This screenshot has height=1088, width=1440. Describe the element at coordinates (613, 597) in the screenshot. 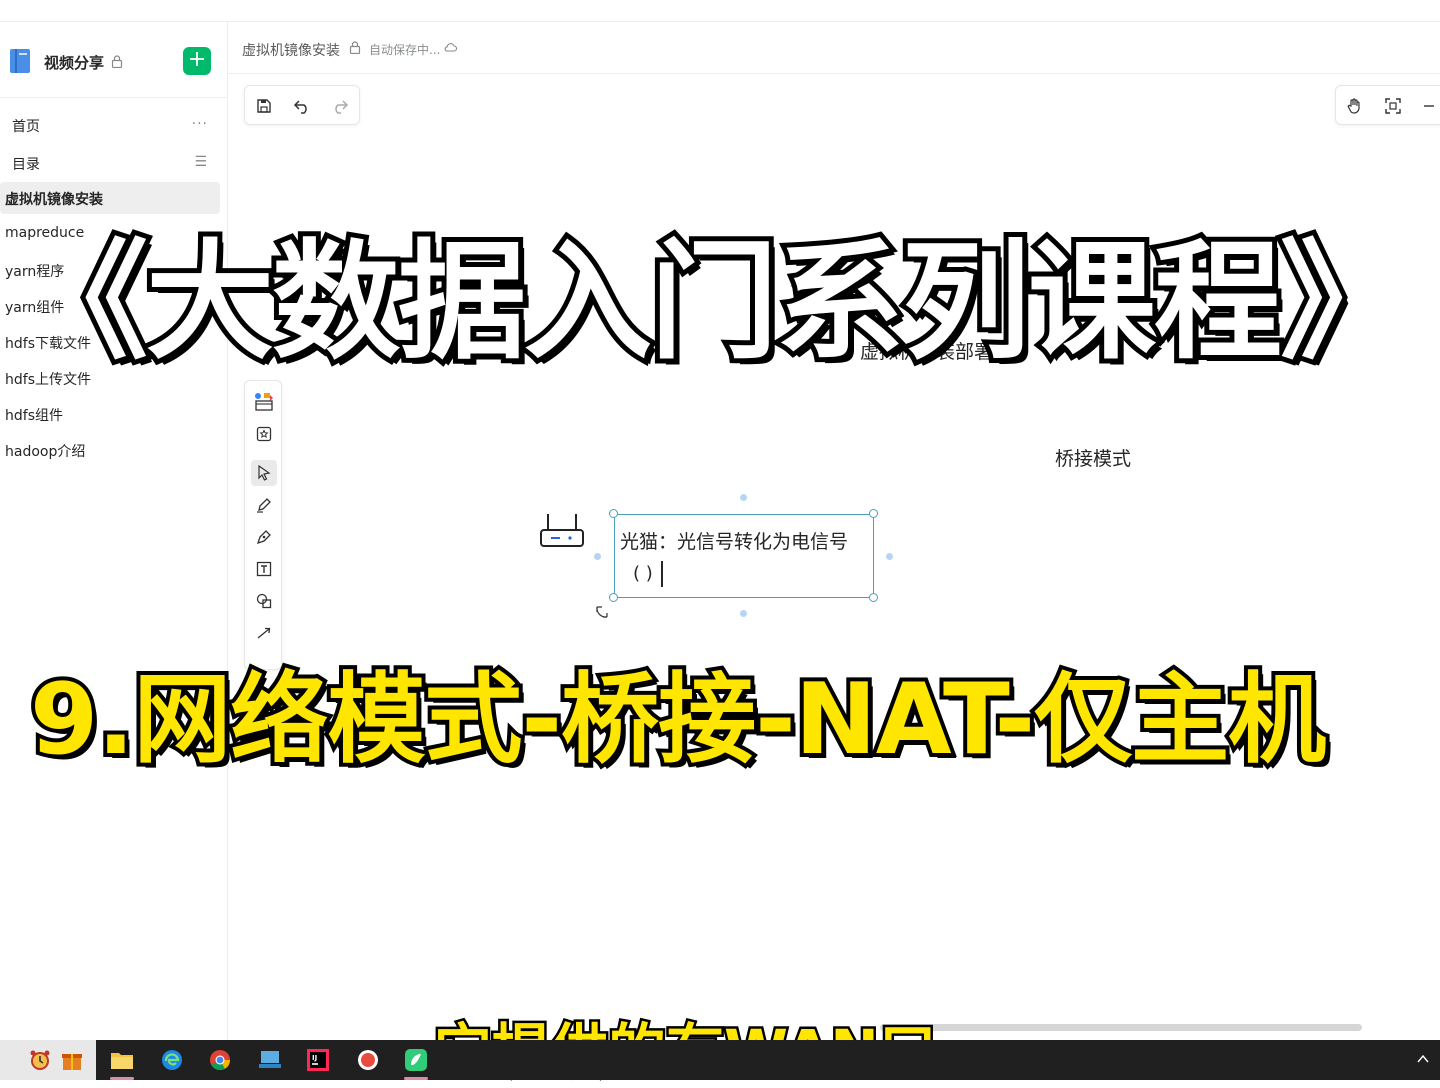

I see `resize-handle-bl` at that location.